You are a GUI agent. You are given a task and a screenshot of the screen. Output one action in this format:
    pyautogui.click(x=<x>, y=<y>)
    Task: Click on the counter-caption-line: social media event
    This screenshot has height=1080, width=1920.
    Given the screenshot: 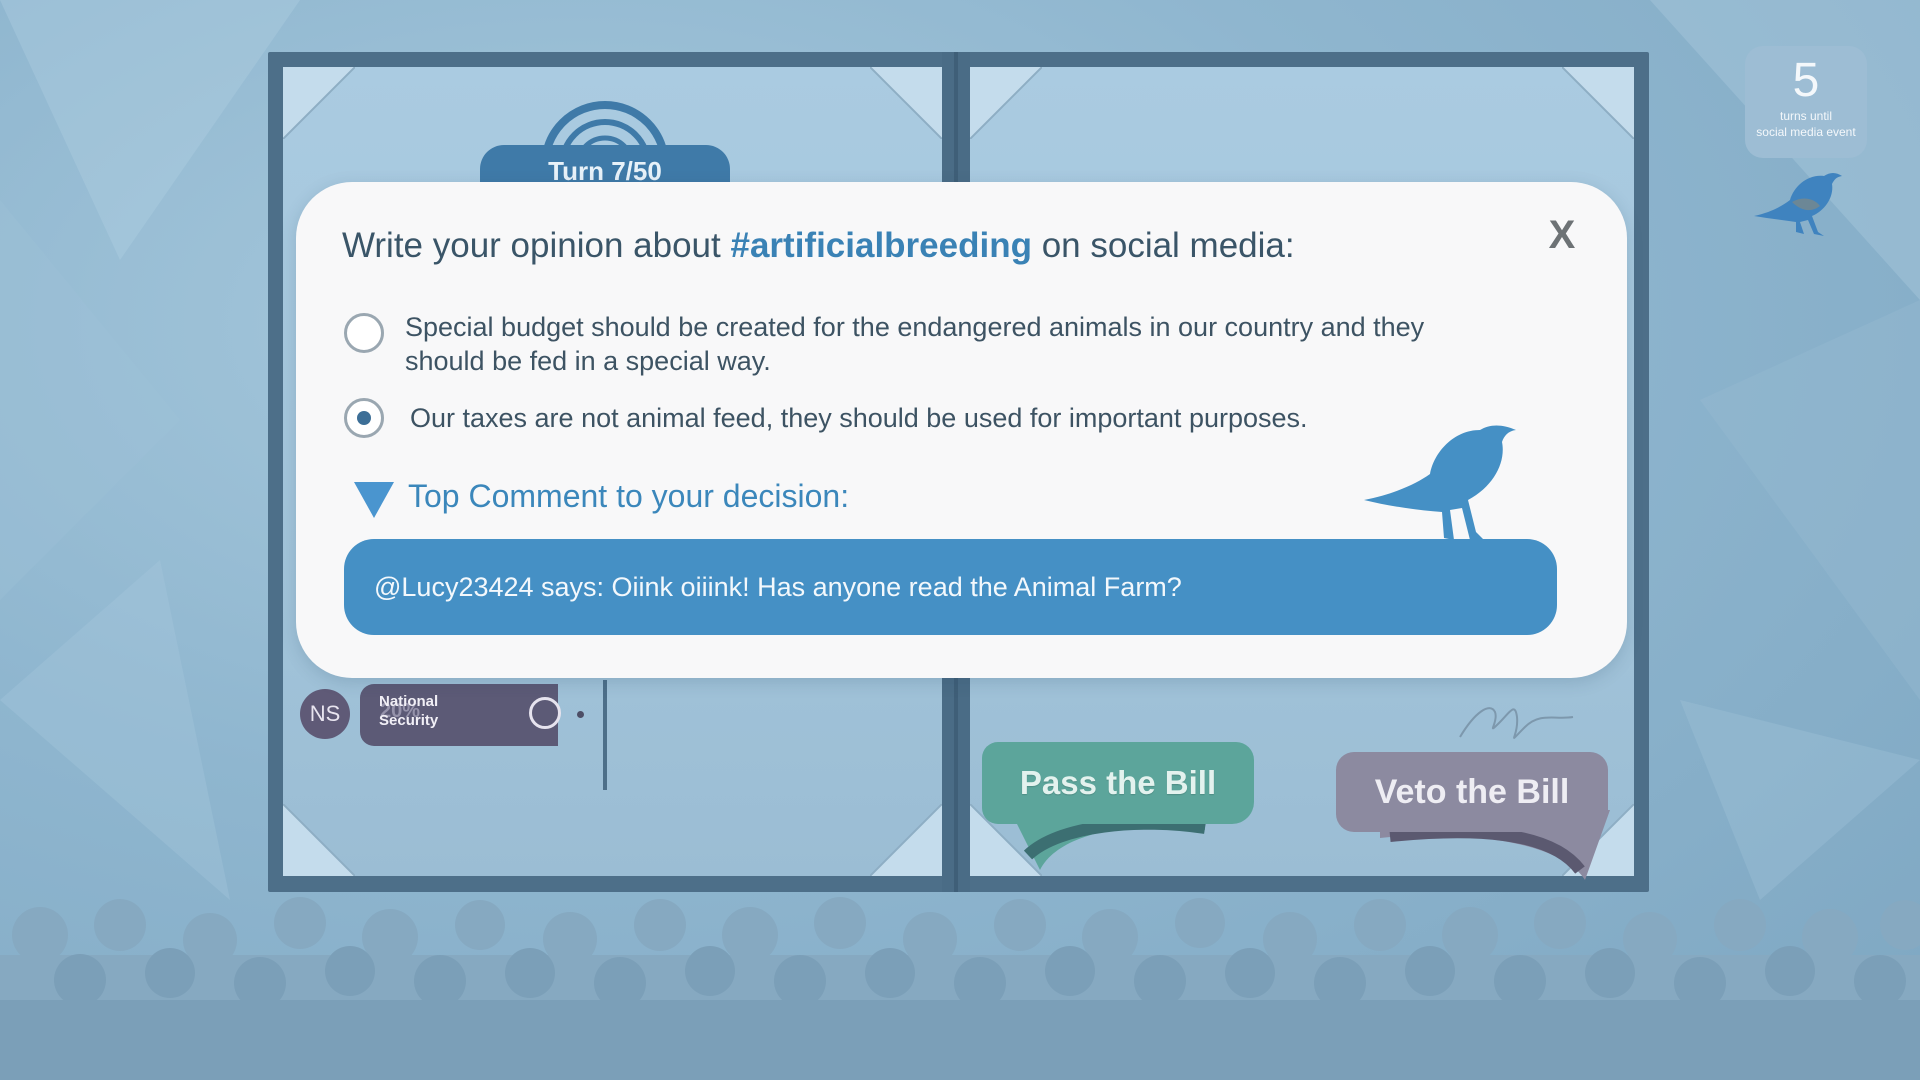 What is the action you would take?
    pyautogui.click(x=1806, y=132)
    